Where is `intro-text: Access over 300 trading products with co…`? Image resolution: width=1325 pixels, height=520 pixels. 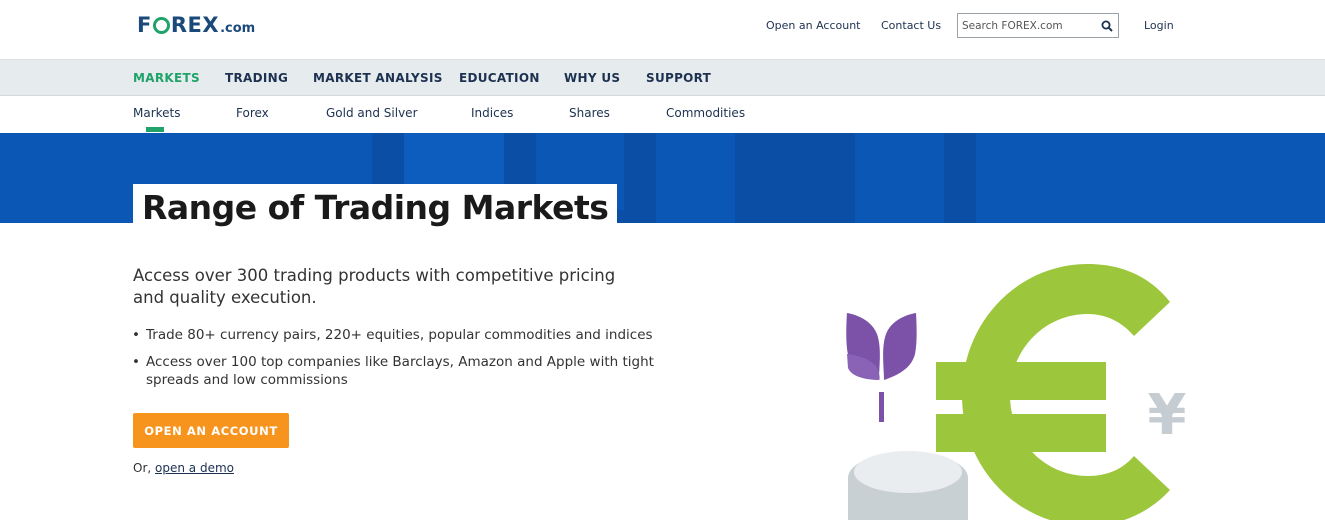 intro-text: Access over 300 trading products with co… is located at coordinates (374, 286).